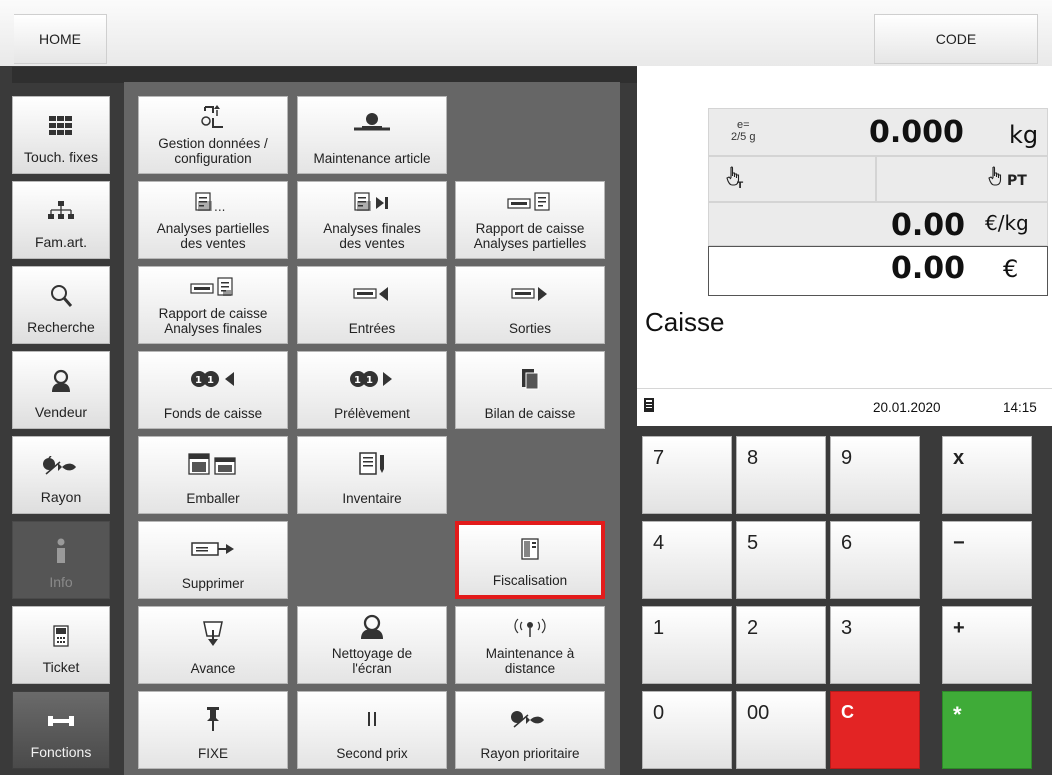 This screenshot has width=1052, height=775. Describe the element at coordinates (987, 475) in the screenshot. I see `key-multiply: x` at that location.